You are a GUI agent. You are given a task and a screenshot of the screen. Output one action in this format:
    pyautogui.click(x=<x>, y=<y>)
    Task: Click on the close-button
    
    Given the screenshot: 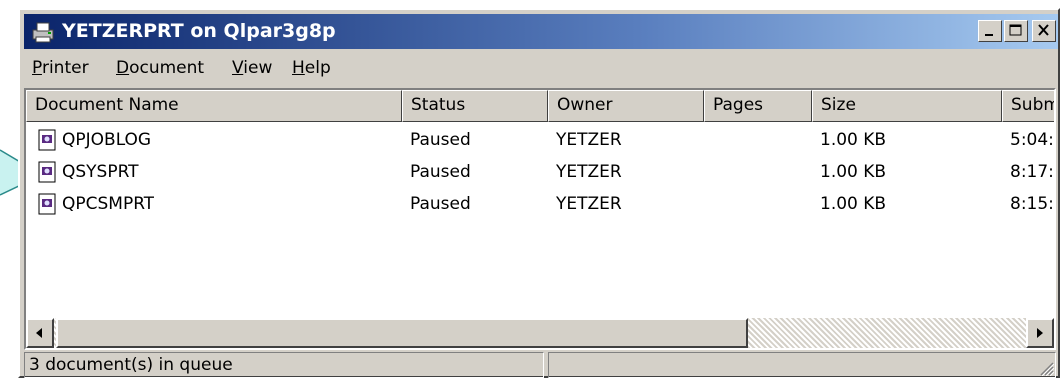 What is the action you would take?
    pyautogui.click(x=1044, y=31)
    